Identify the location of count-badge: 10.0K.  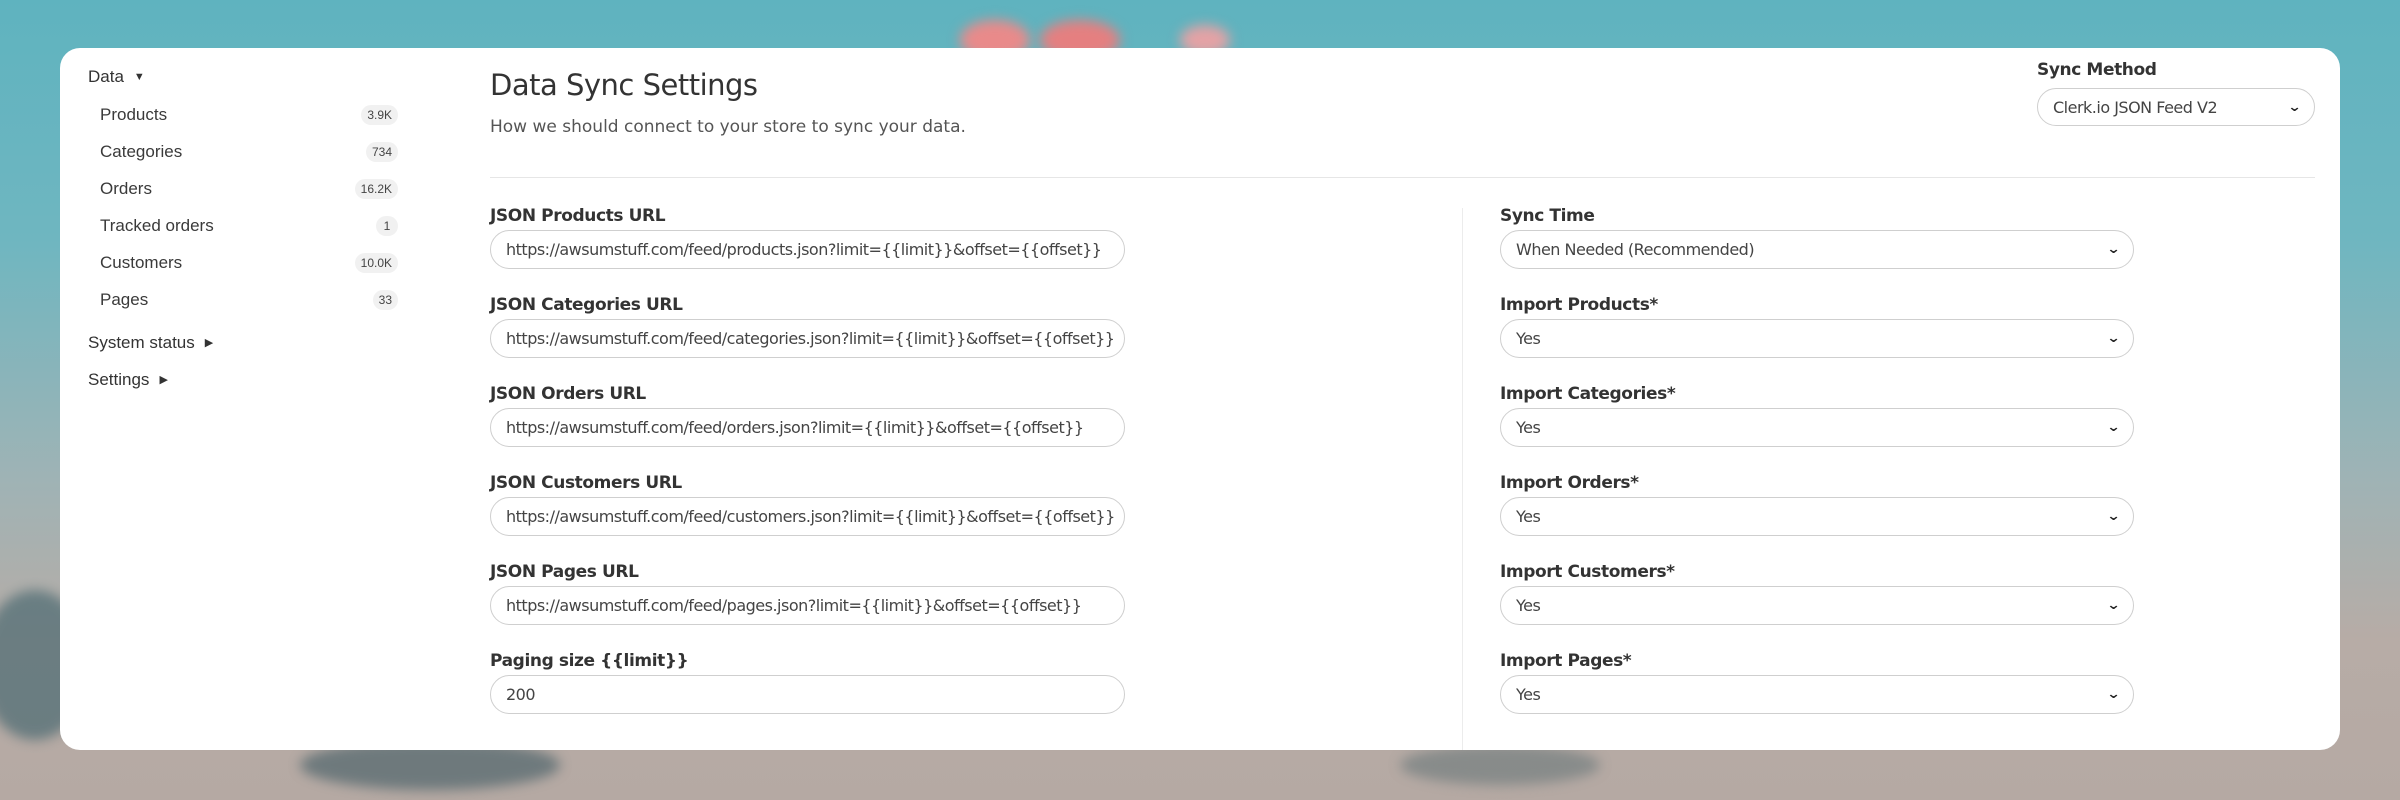
(376, 262).